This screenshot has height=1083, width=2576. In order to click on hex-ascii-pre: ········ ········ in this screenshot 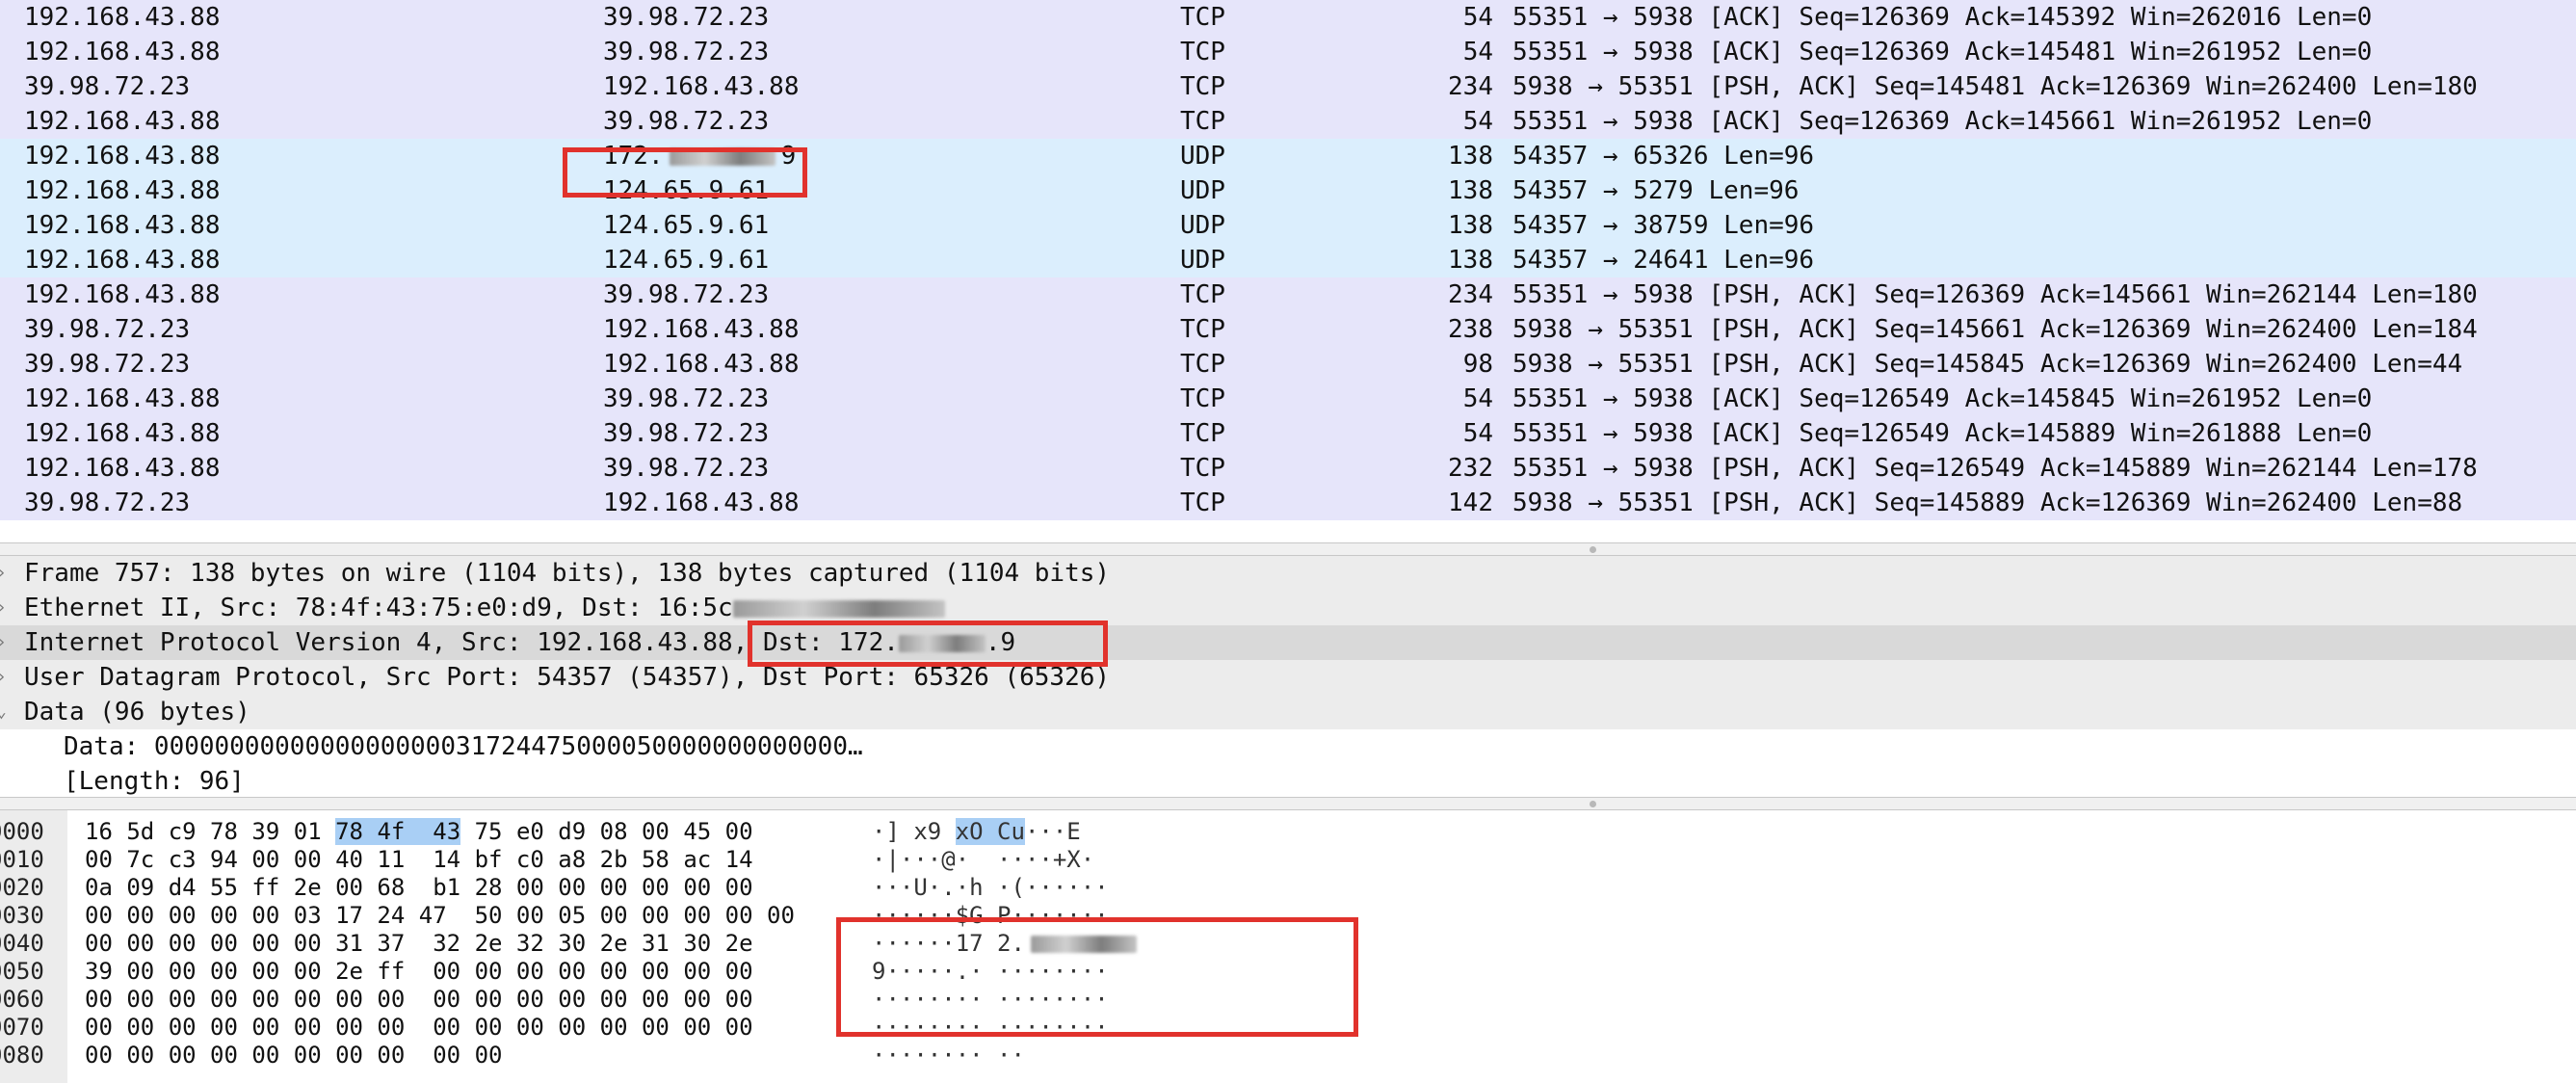, I will do `click(990, 999)`.